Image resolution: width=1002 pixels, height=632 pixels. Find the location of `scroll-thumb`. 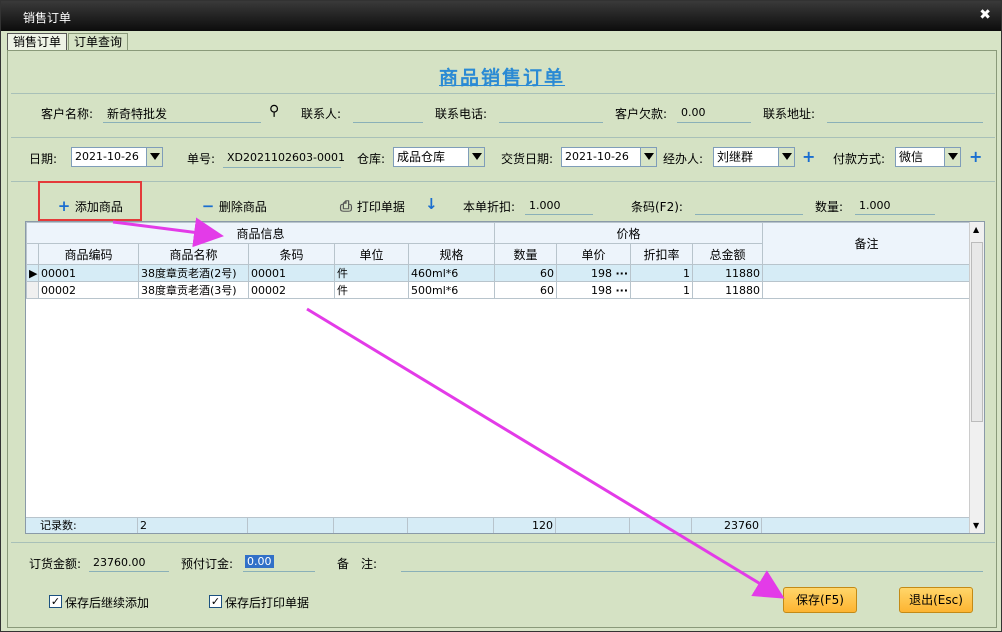

scroll-thumb is located at coordinates (977, 332).